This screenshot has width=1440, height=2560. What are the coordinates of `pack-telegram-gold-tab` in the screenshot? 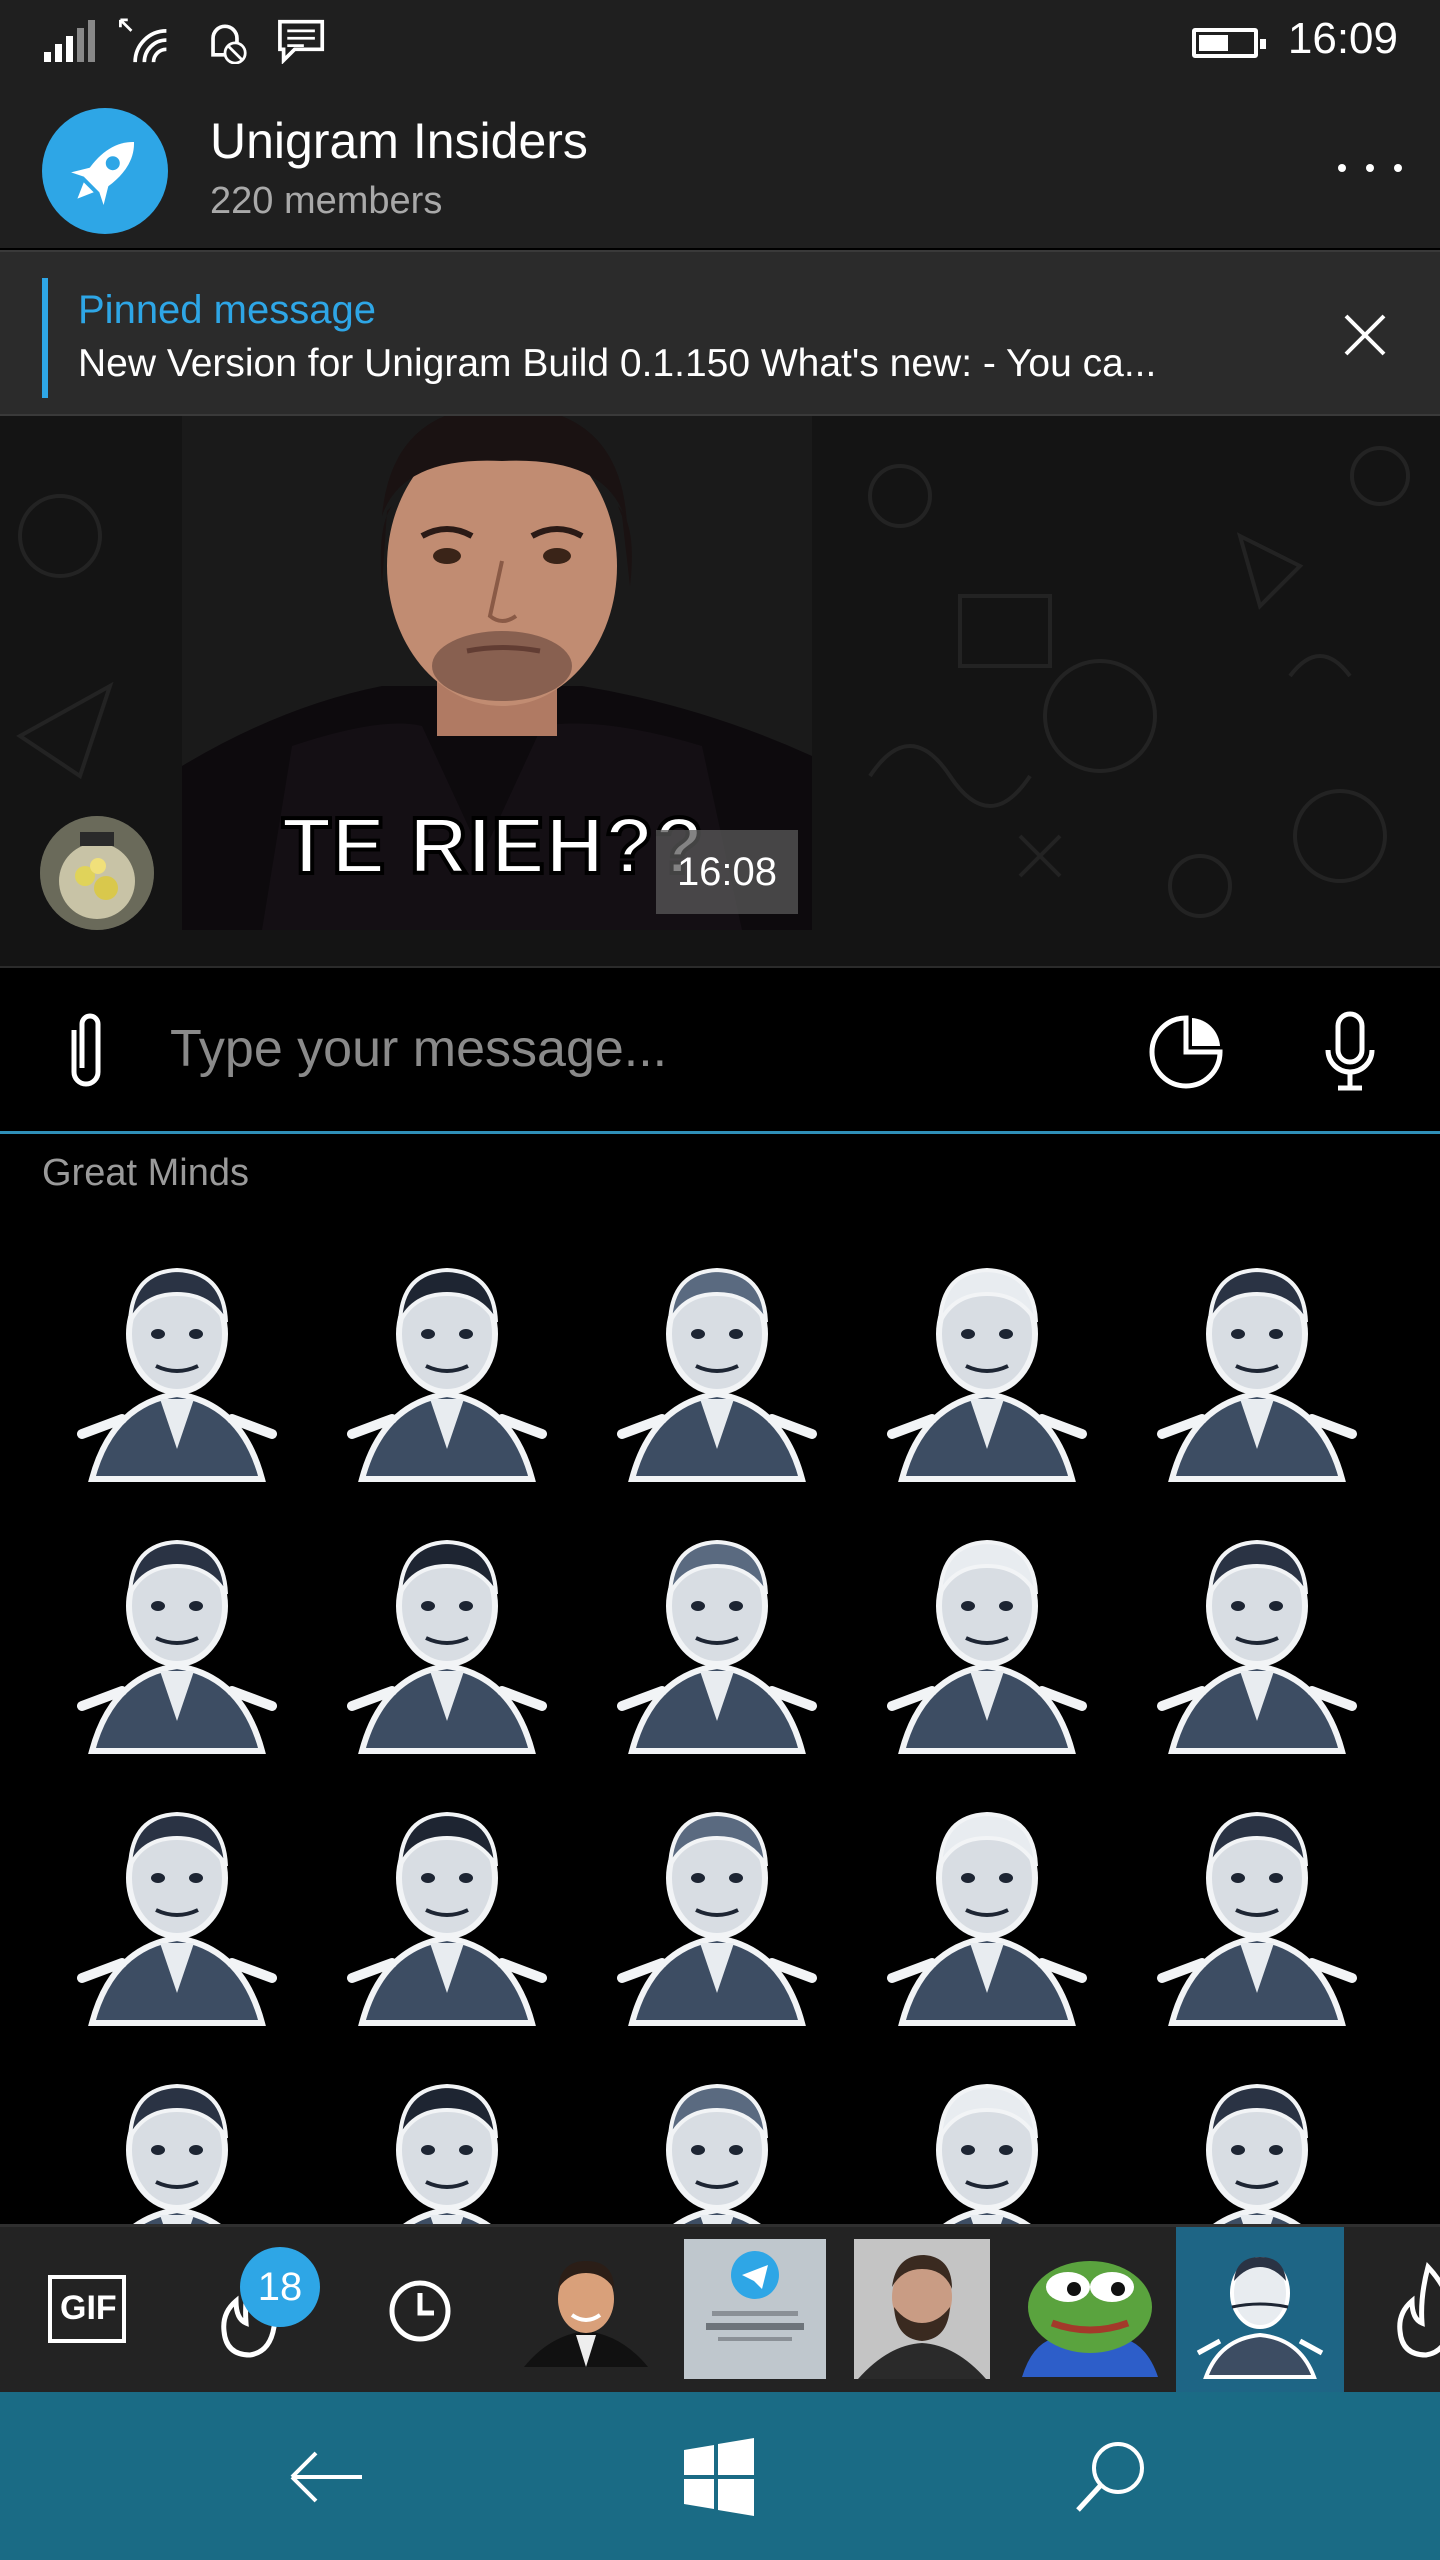 It's located at (755, 2309).